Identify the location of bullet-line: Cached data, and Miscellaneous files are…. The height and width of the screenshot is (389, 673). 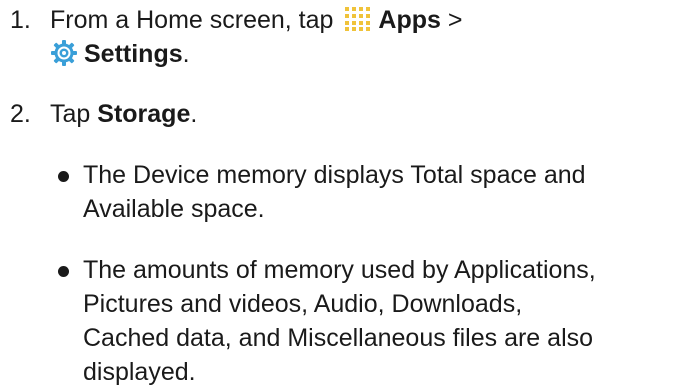
(338, 338).